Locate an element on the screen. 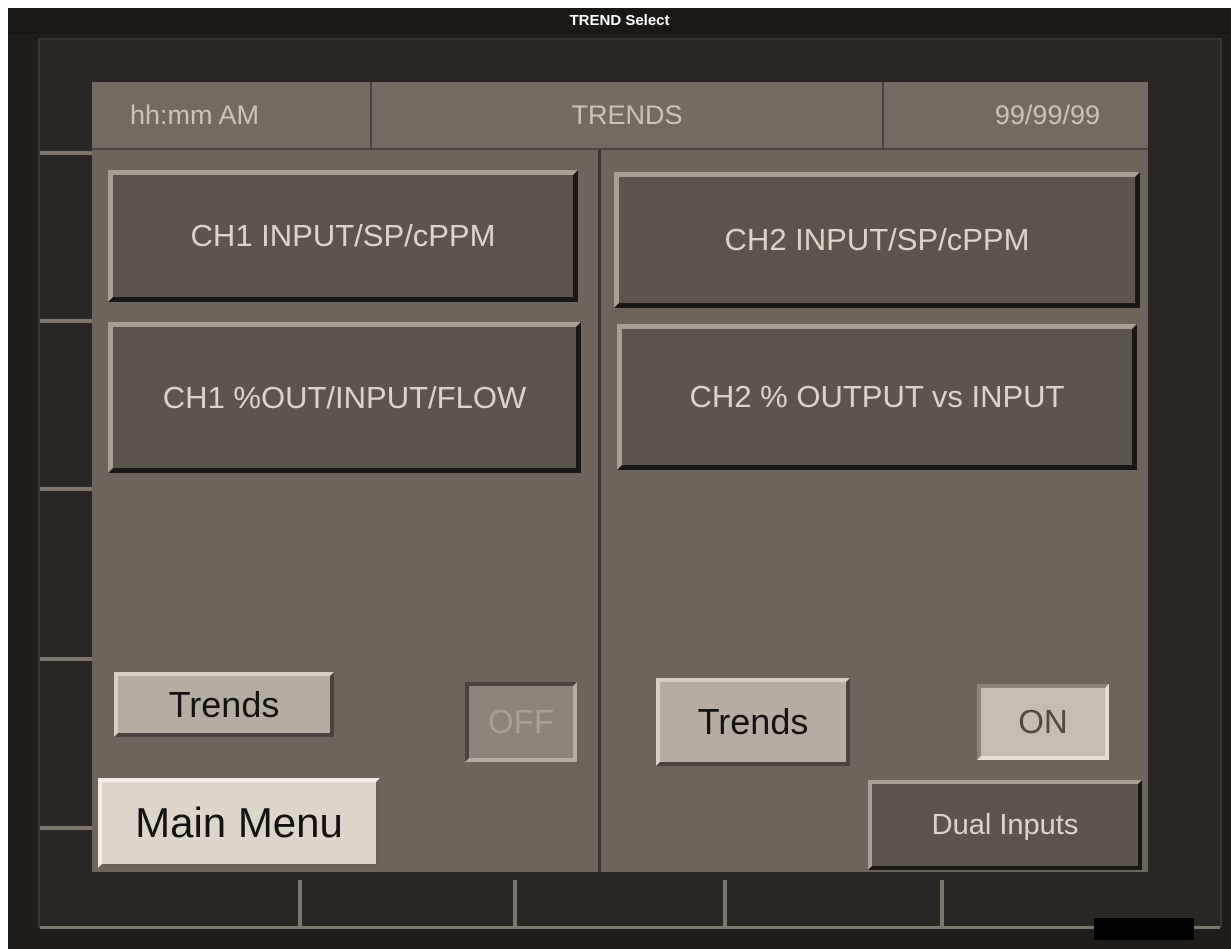  dual-inputs-button: Dual Inputs is located at coordinates (1005, 825).